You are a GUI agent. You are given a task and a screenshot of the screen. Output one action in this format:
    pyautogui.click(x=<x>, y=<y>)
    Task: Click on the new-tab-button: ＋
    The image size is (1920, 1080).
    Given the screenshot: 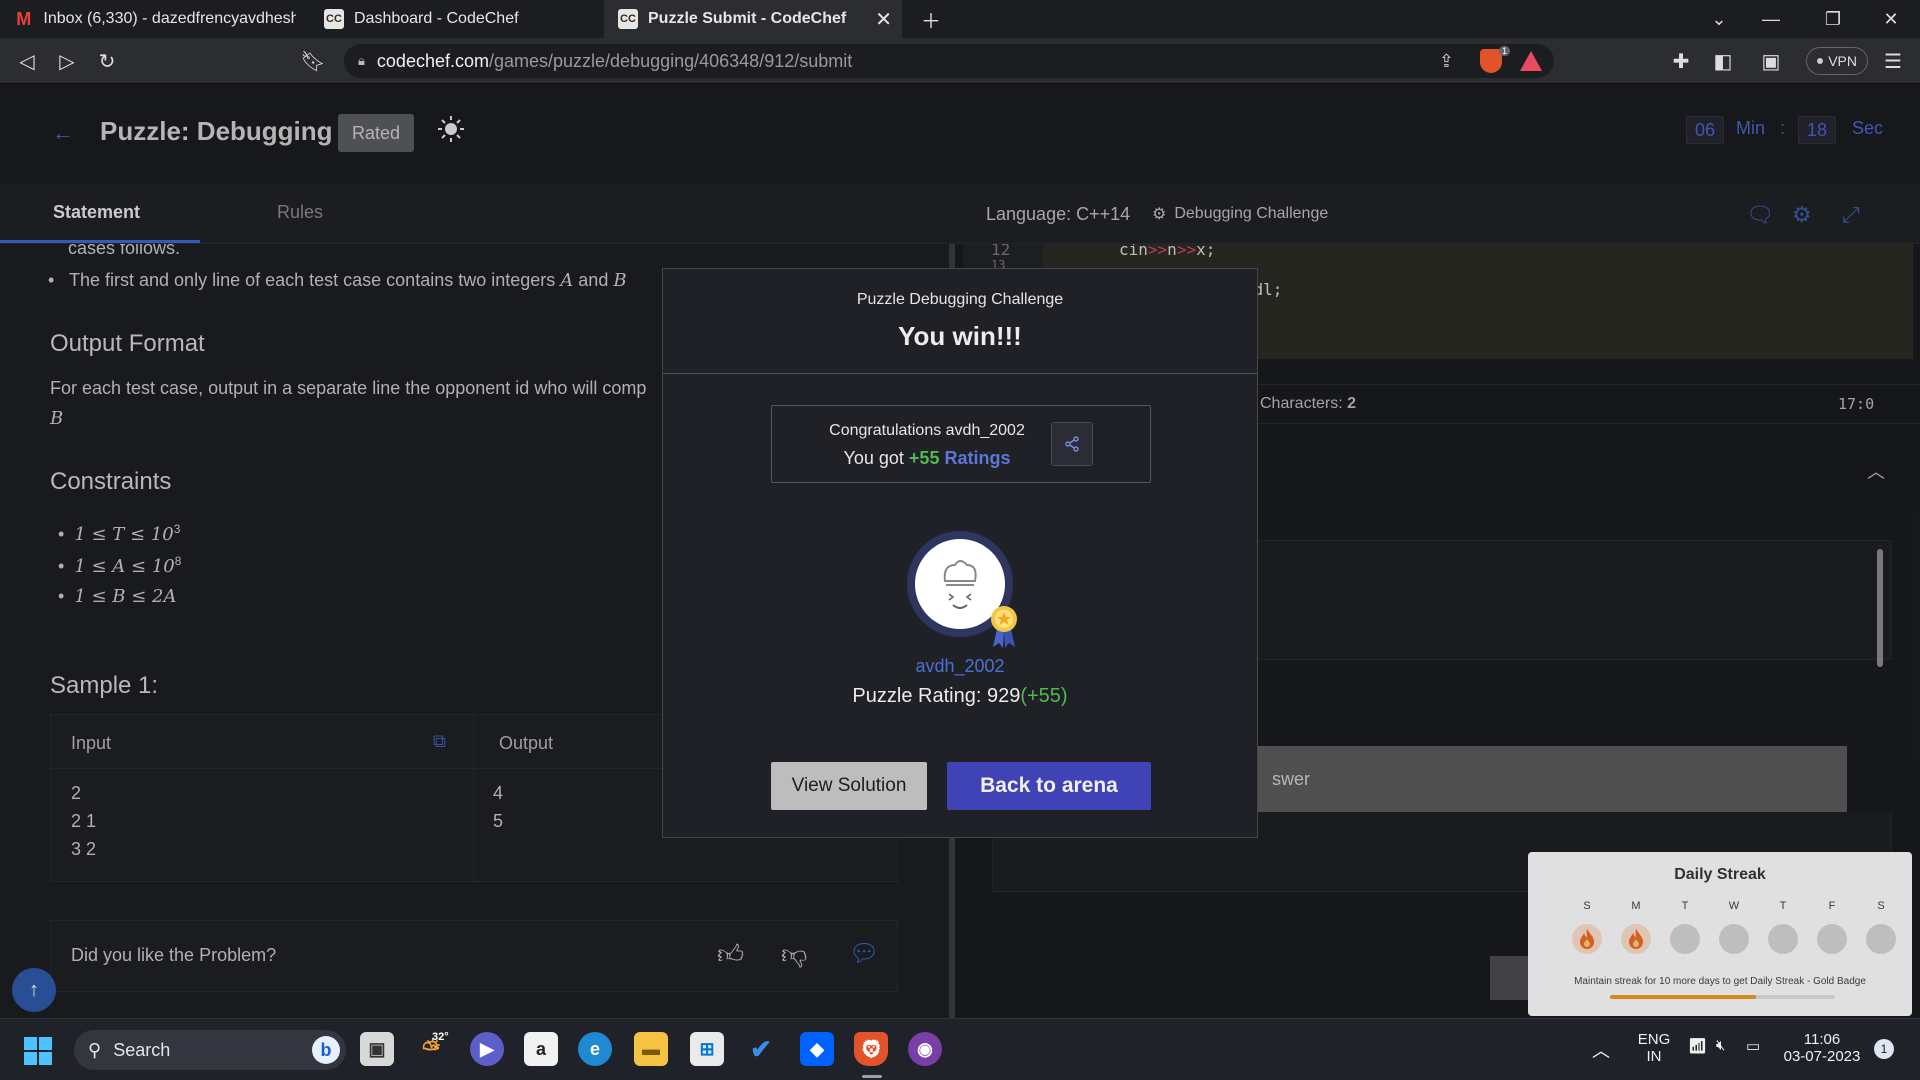 What is the action you would take?
    pyautogui.click(x=931, y=19)
    